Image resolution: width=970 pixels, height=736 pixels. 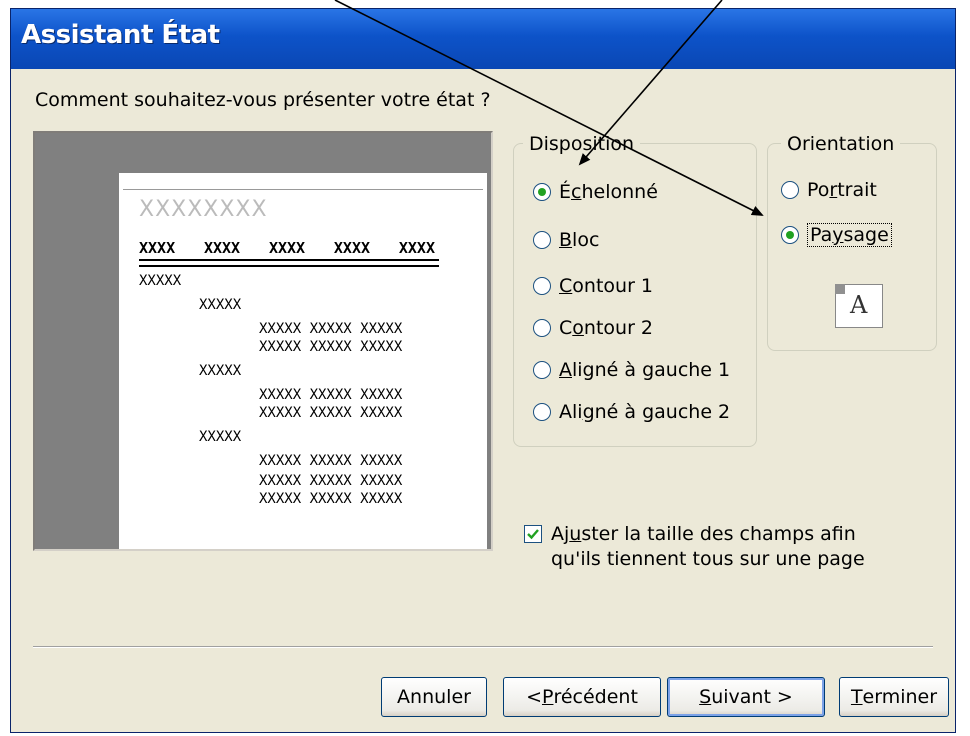 I want to click on annotation-arrows, so click(x=549, y=108).